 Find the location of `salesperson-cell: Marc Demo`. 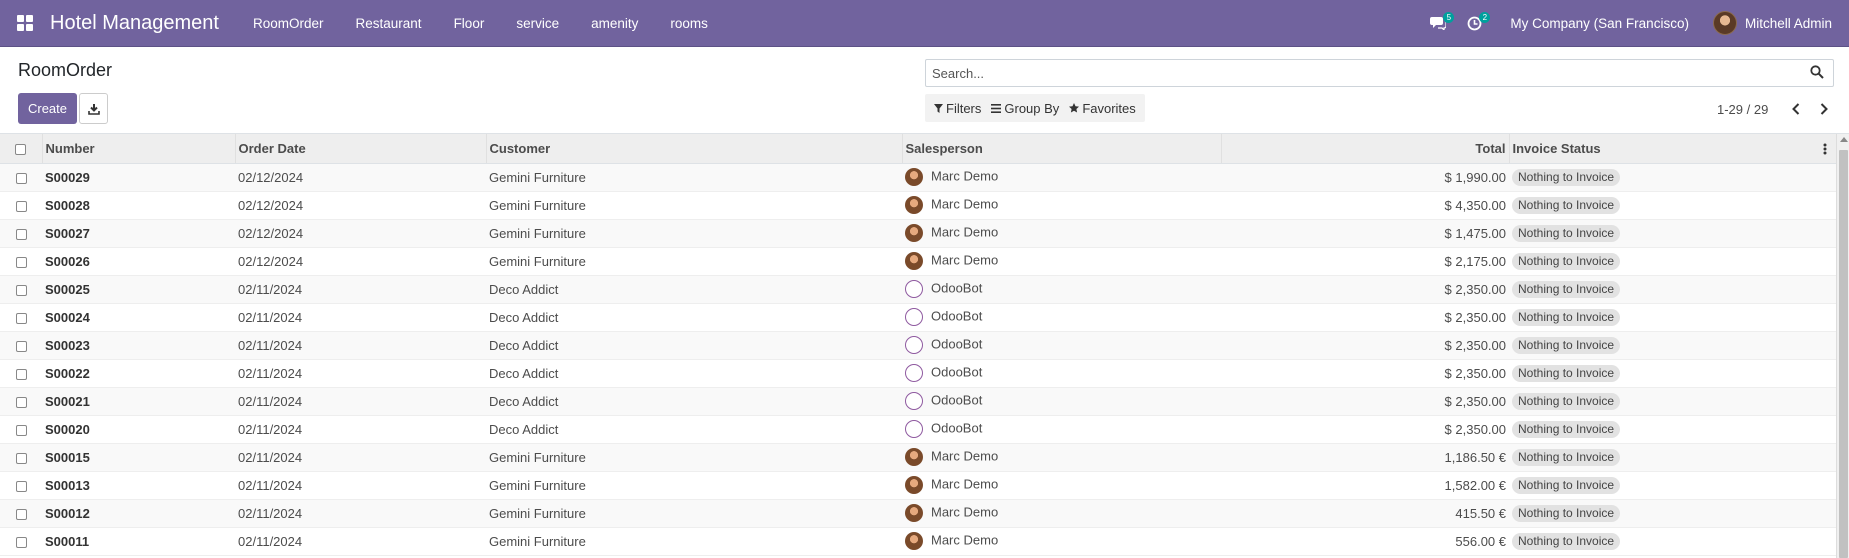

salesperson-cell: Marc Demo is located at coordinates (1061, 457).